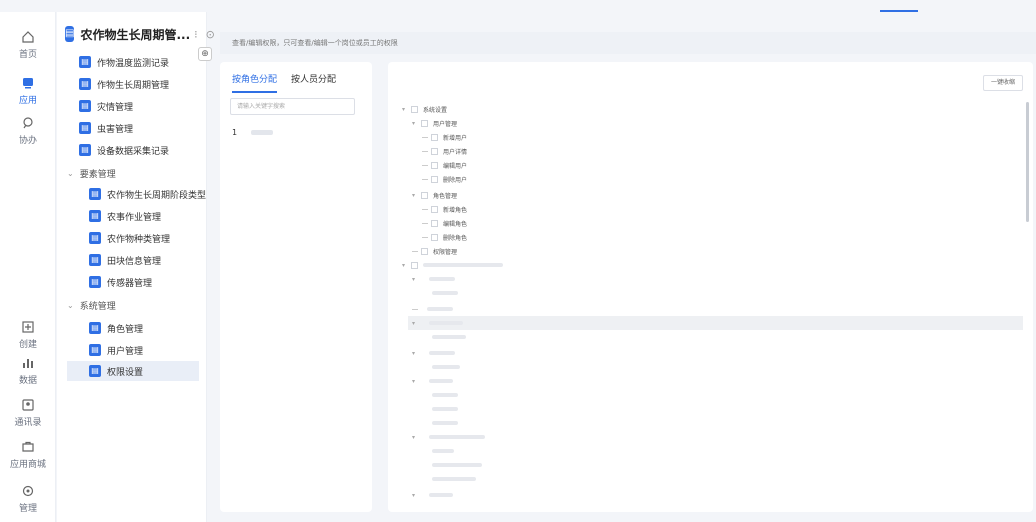 The width and height of the screenshot is (1036, 522). I want to click on nav-item: ▤ 作物生长周期管理, so click(124, 84).